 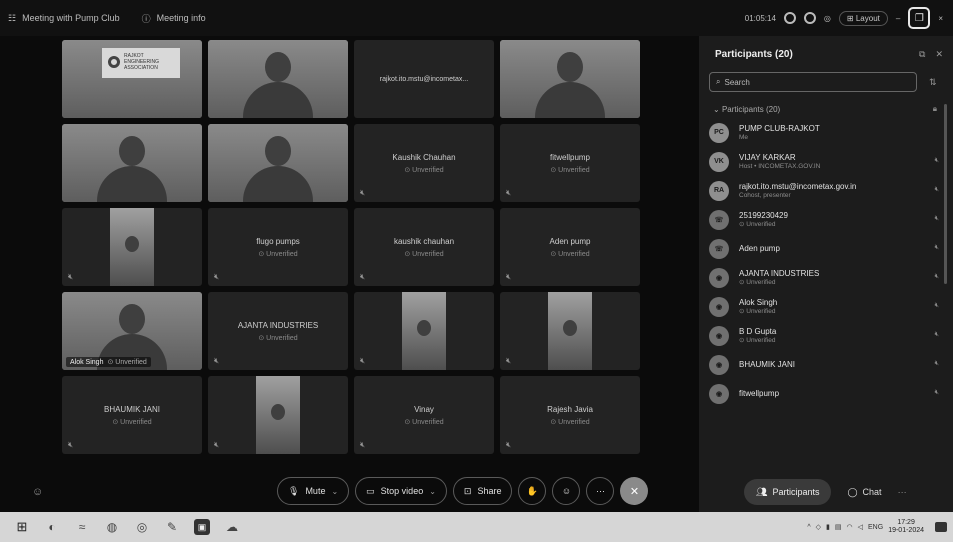 I want to click on mute-button: 🎙 Mute ⌄, so click(x=313, y=491).